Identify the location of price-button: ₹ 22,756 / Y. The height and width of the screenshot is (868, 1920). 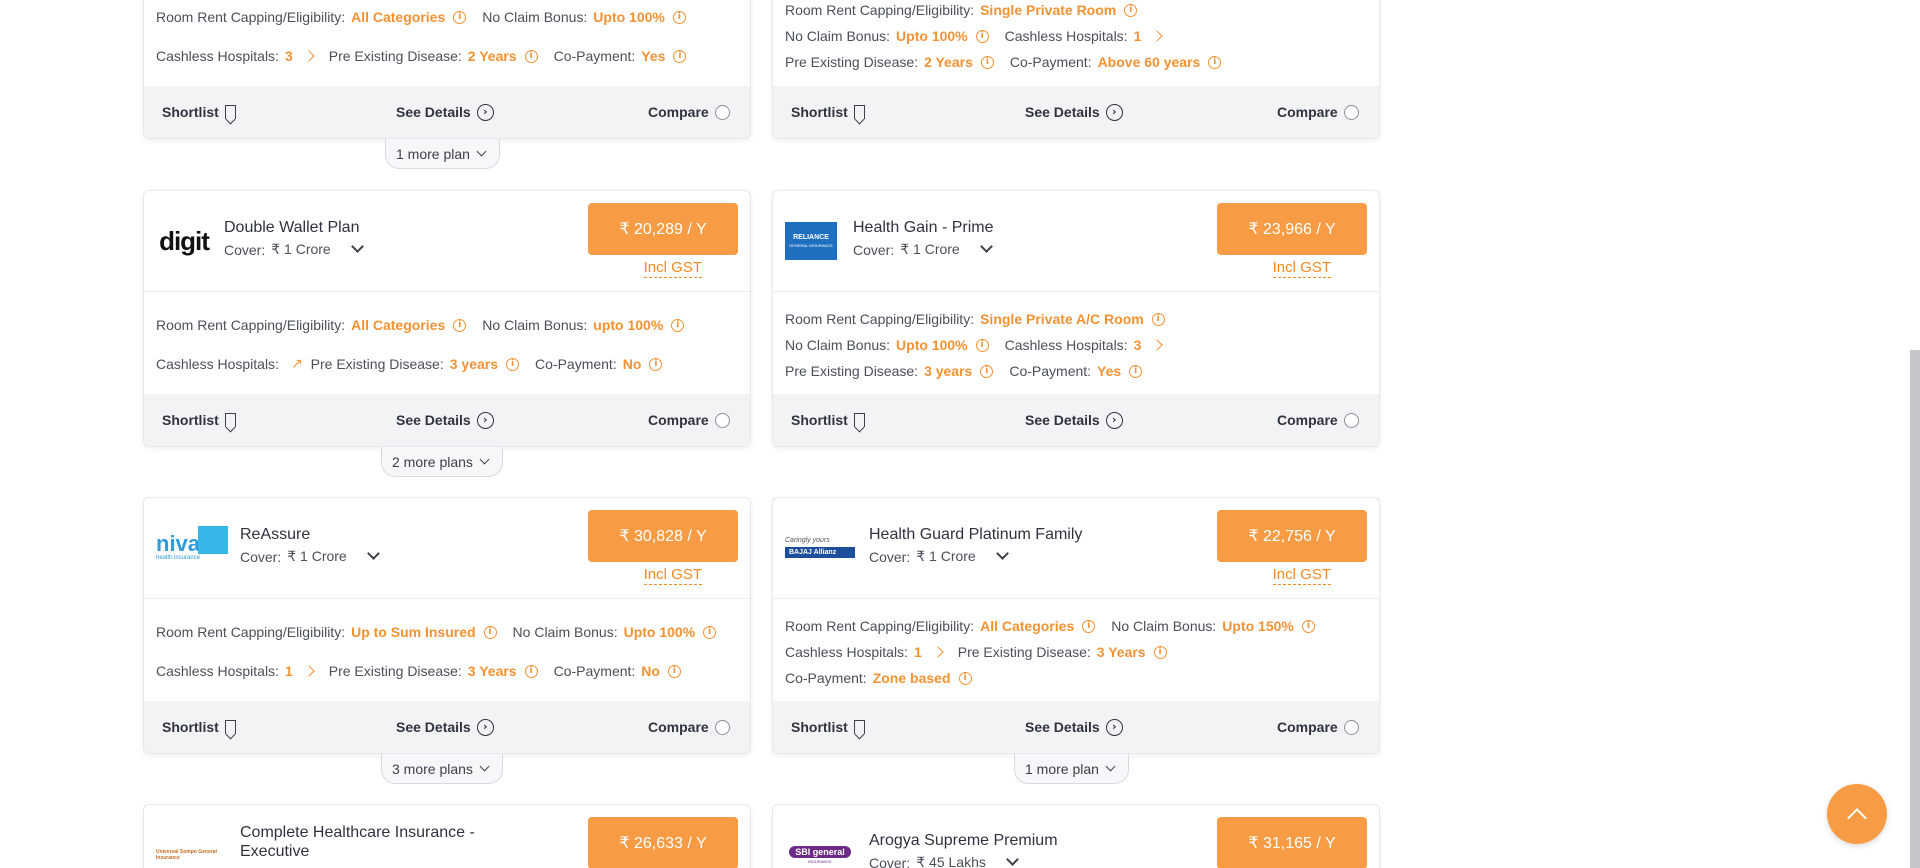
(1292, 536).